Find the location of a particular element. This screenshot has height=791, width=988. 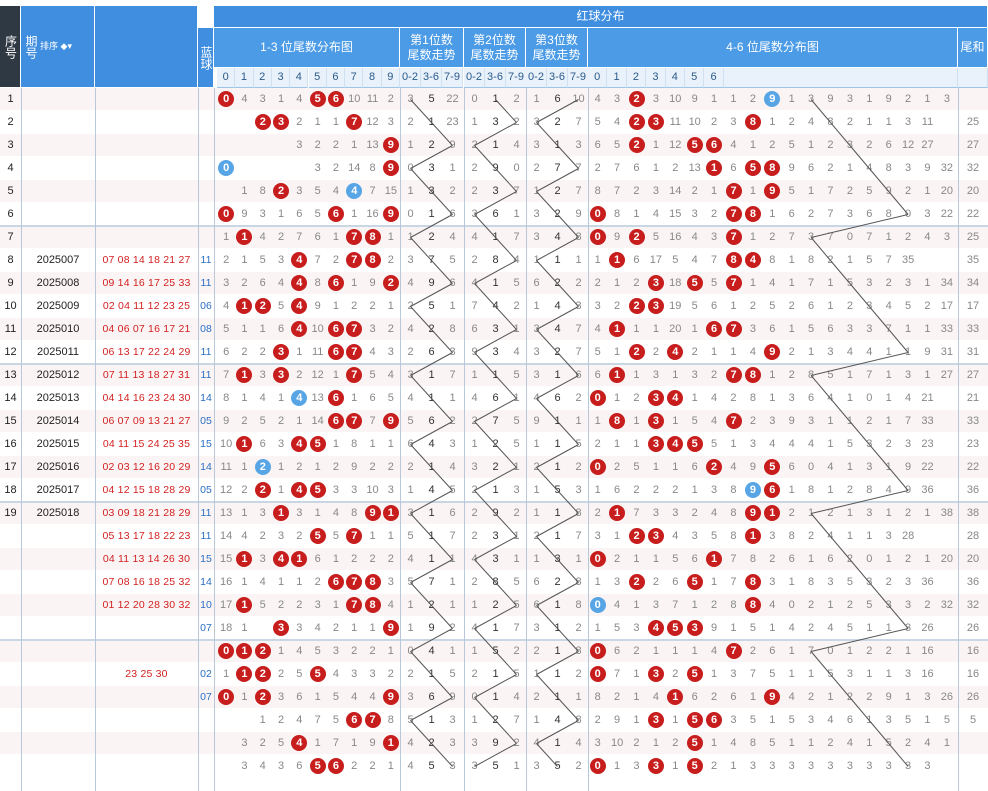

red-balls is located at coordinates (146, 99).